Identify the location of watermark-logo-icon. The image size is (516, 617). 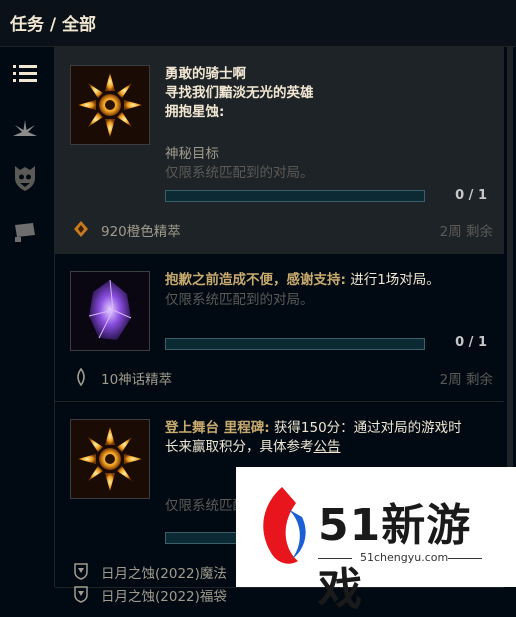
(284, 525).